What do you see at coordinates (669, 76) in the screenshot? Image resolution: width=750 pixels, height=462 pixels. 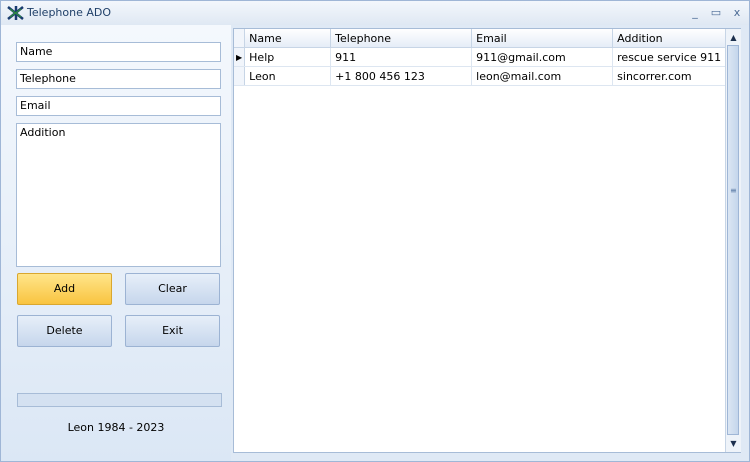 I see `cell-addition: sincorrer.com` at bounding box center [669, 76].